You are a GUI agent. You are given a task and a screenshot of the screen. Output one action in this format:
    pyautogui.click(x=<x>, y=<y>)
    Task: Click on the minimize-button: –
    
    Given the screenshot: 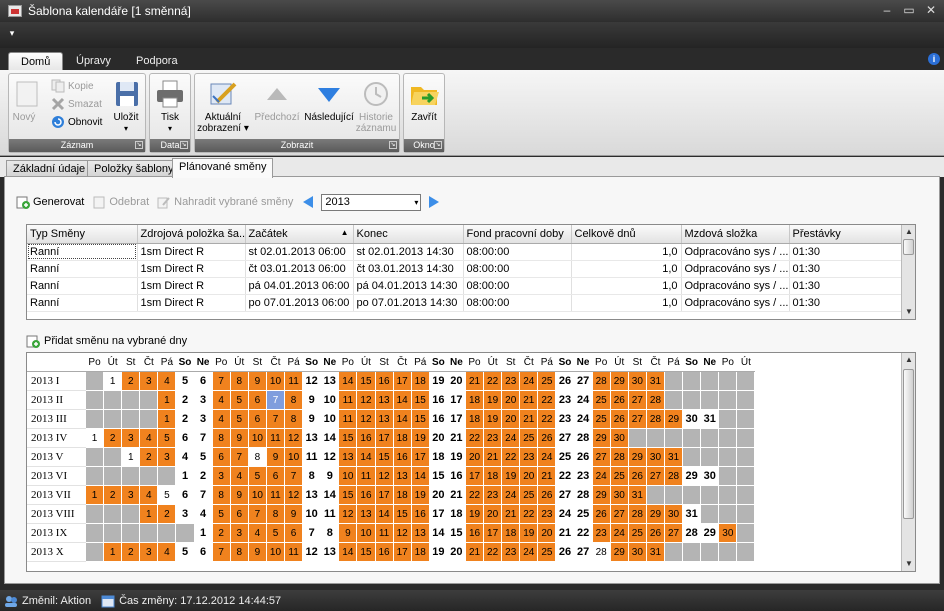 What is the action you would take?
    pyautogui.click(x=887, y=10)
    